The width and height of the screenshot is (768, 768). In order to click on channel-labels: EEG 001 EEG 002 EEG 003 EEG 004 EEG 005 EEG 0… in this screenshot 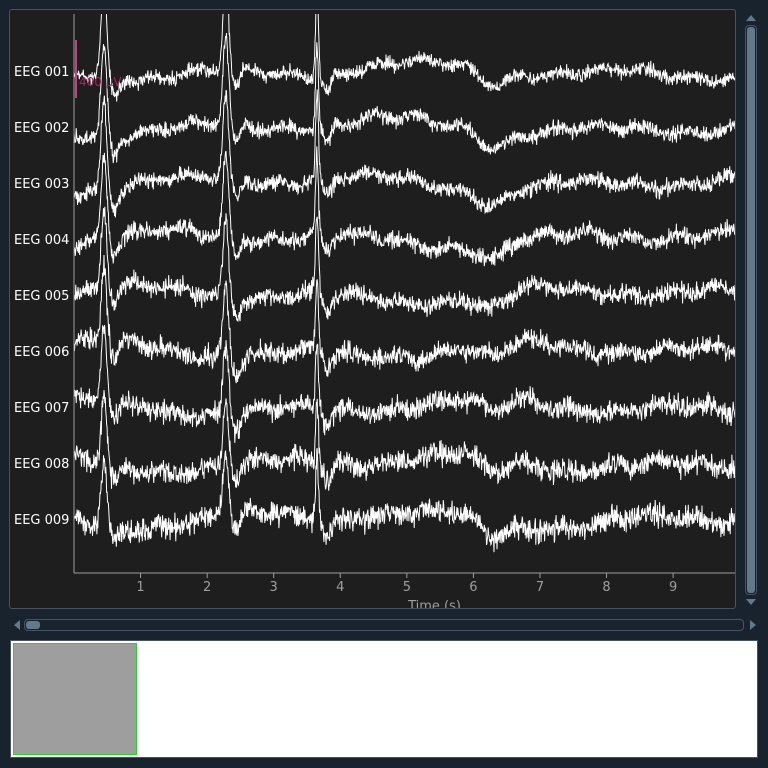, I will do `click(41, 296)`.